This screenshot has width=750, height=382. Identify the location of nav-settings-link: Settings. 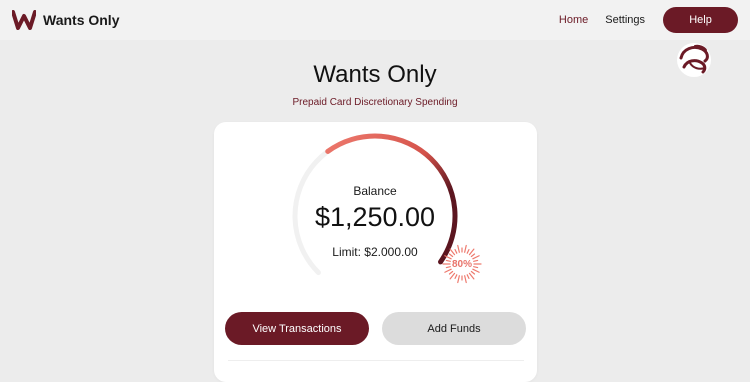
(625, 20).